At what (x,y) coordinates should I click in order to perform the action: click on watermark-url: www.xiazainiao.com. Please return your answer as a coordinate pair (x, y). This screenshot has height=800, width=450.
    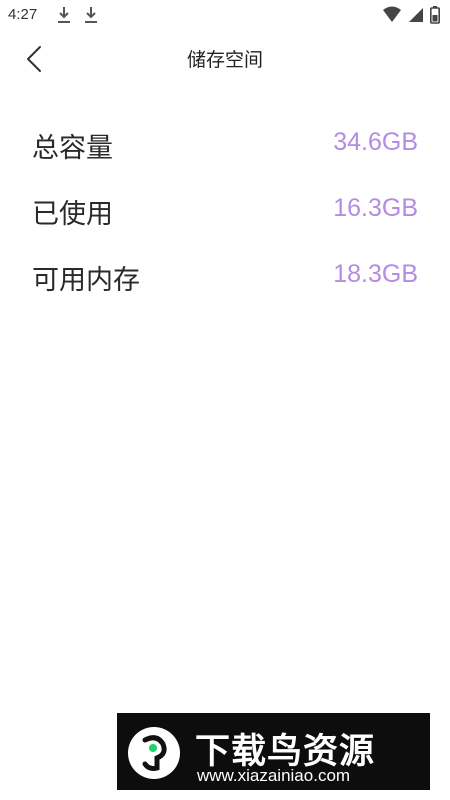
    Looking at the image, I should click on (274, 775).